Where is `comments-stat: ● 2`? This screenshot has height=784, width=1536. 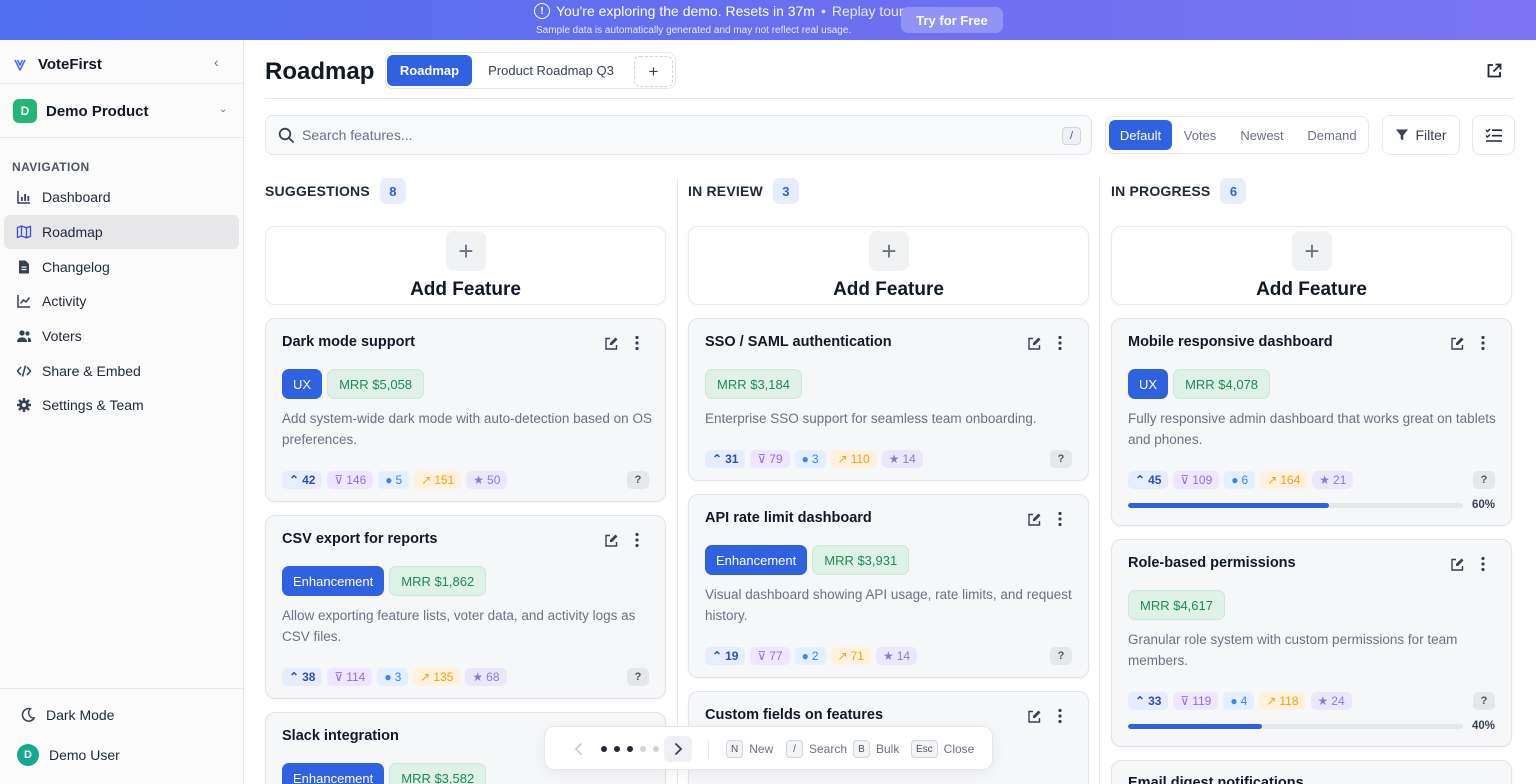 comments-stat: ● 2 is located at coordinates (810, 656).